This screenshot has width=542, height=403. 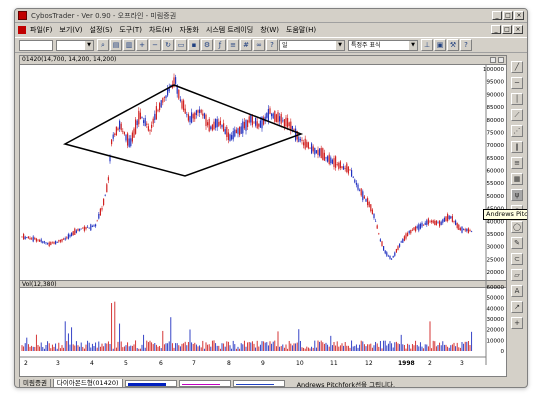 What do you see at coordinates (517, 259) in the screenshot?
I see `magnet-icon: ⊂` at bounding box center [517, 259].